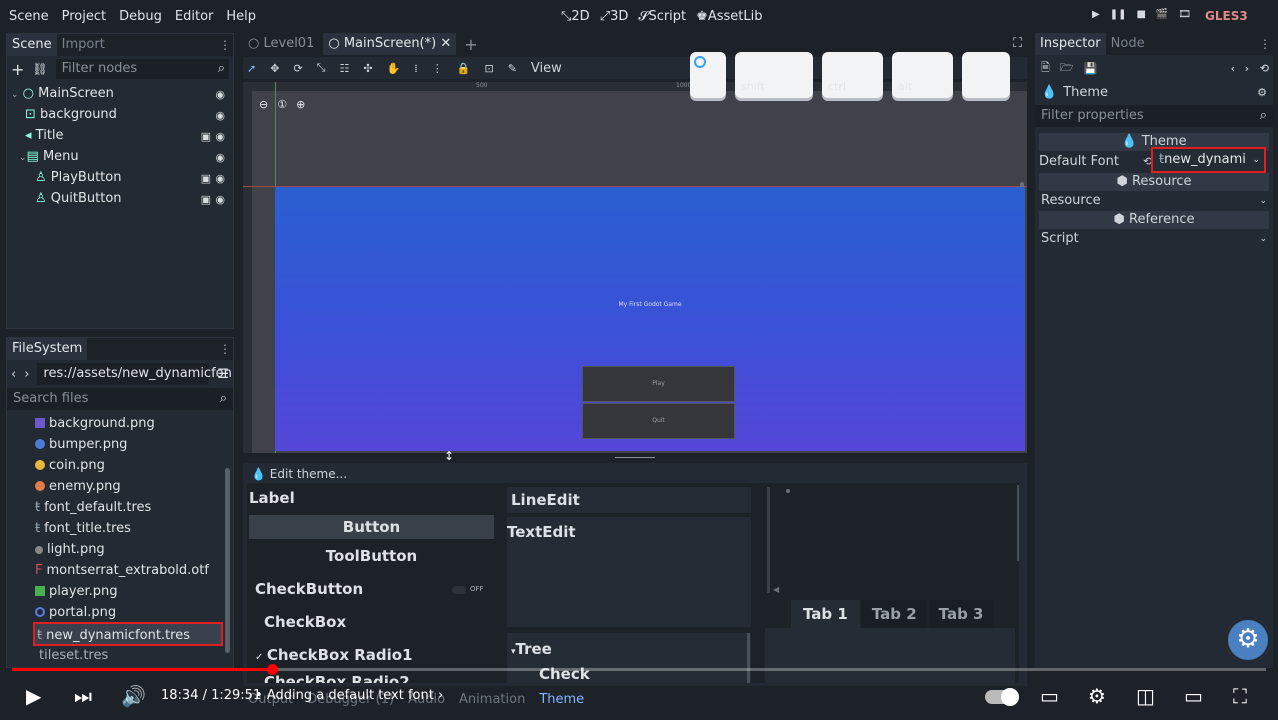  Describe the element at coordinates (17, 69) in the screenshot. I see `add-node-icon: +` at that location.